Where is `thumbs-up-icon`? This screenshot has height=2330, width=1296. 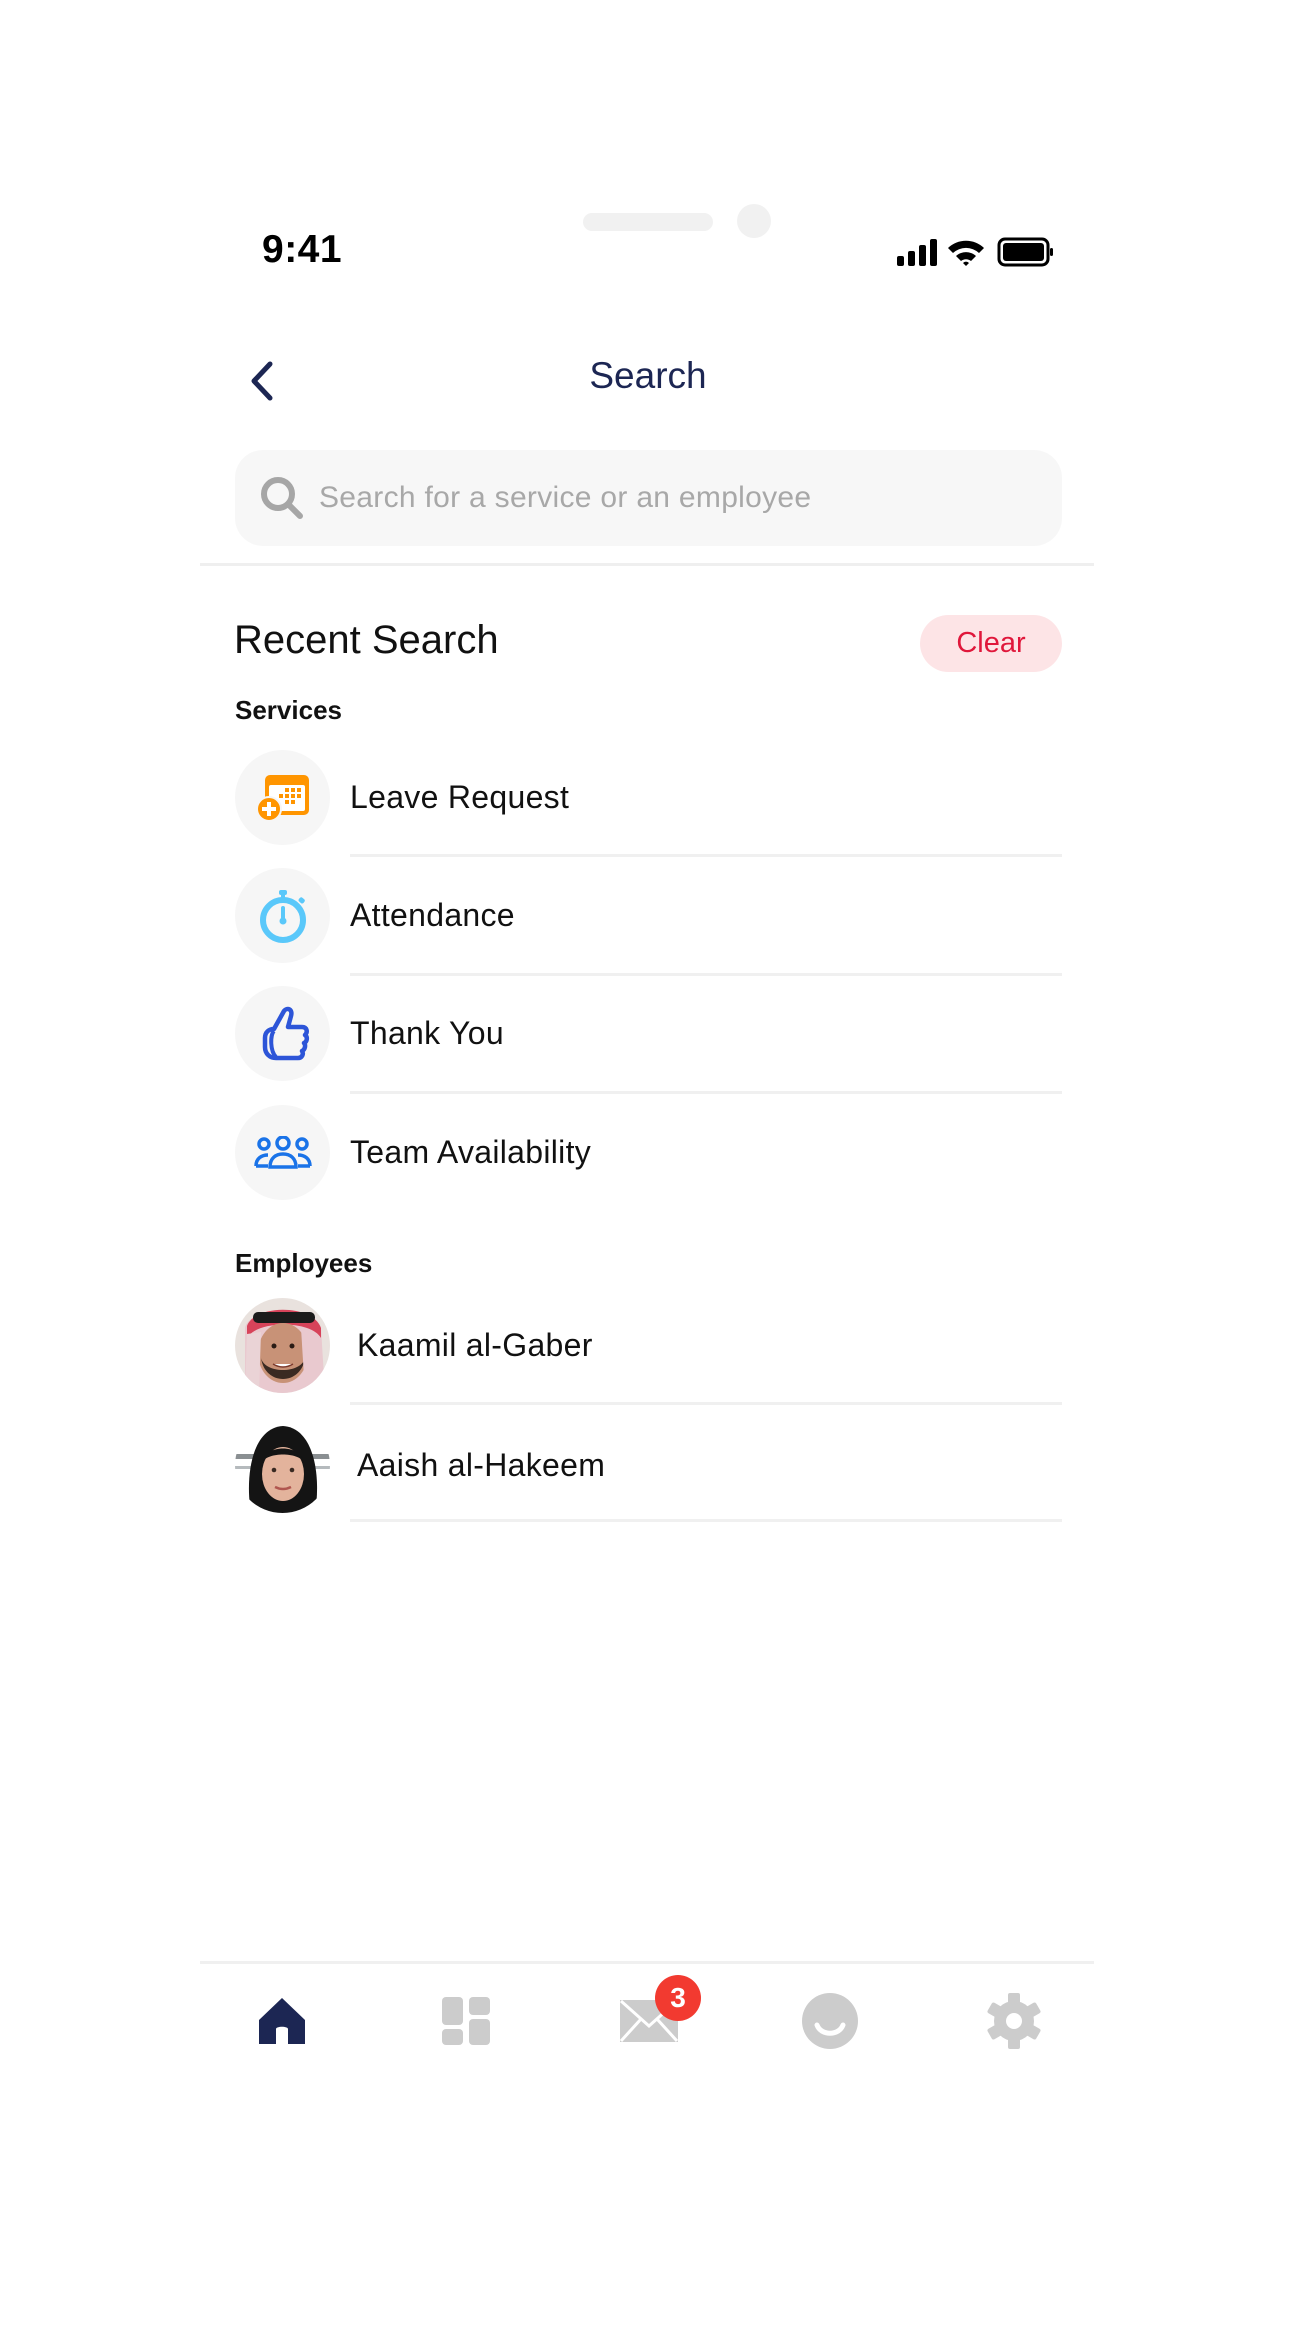 thumbs-up-icon is located at coordinates (285, 1033).